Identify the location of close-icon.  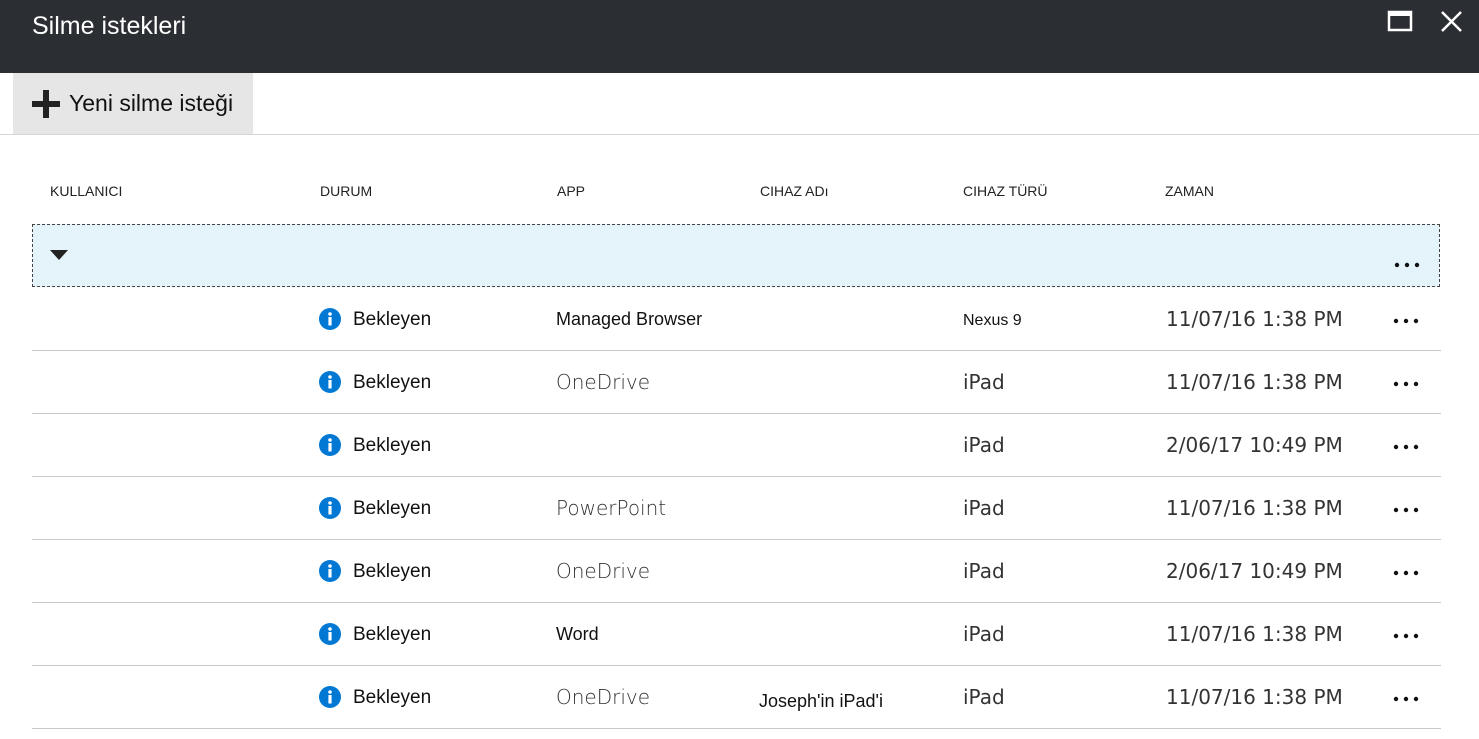
(1451, 21).